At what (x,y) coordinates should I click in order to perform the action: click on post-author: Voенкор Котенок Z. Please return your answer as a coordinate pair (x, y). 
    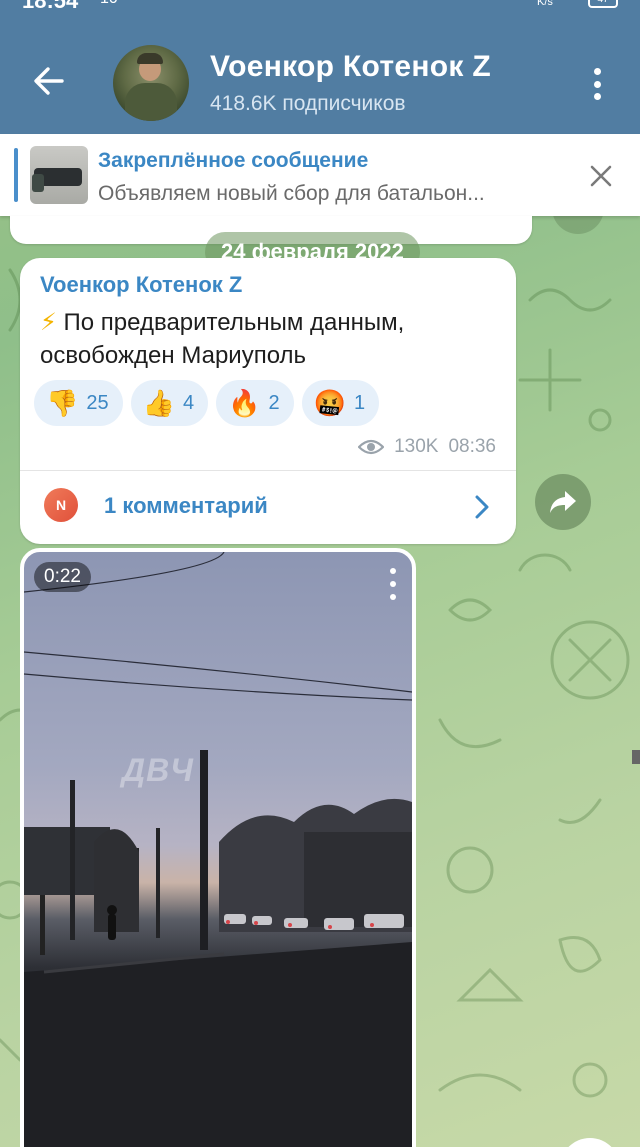
    Looking at the image, I should click on (141, 284).